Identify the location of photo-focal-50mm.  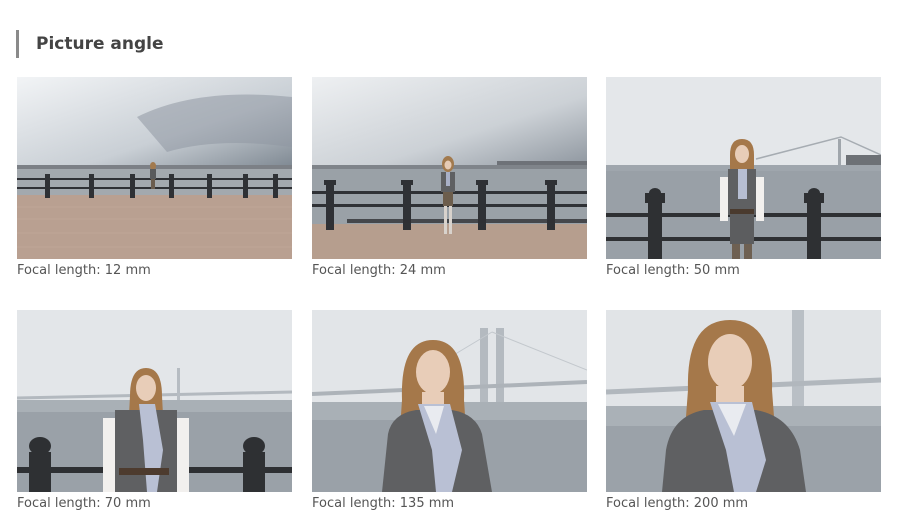
(743, 168).